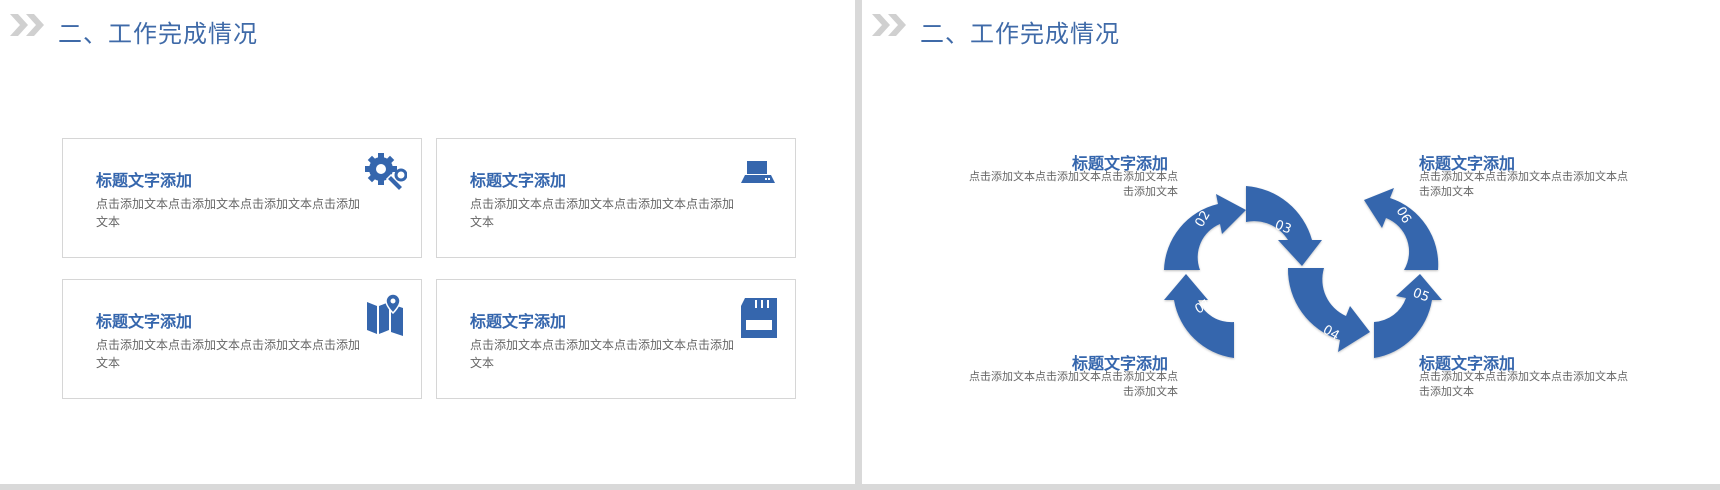  What do you see at coordinates (758, 172) in the screenshot?
I see `laptop-icon` at bounding box center [758, 172].